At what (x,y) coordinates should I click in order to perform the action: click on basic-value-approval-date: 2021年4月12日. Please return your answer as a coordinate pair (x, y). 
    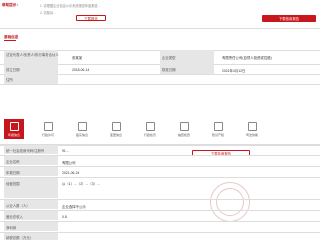
    Looking at the image, I should click on (234, 71).